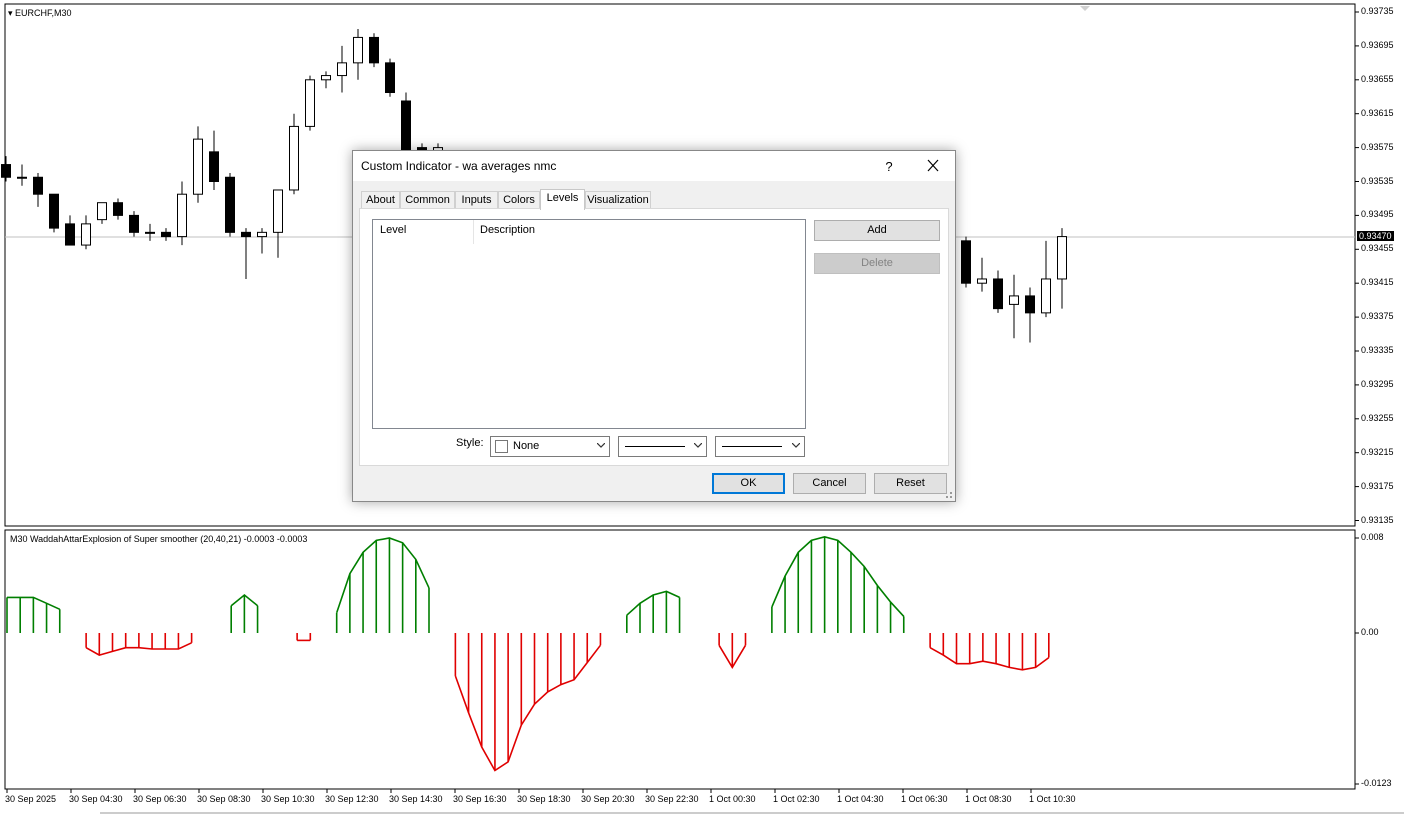 Image resolution: width=1404 pixels, height=816 pixels. I want to click on time-tick-label: 1 Oct 02:30, so click(796, 799).